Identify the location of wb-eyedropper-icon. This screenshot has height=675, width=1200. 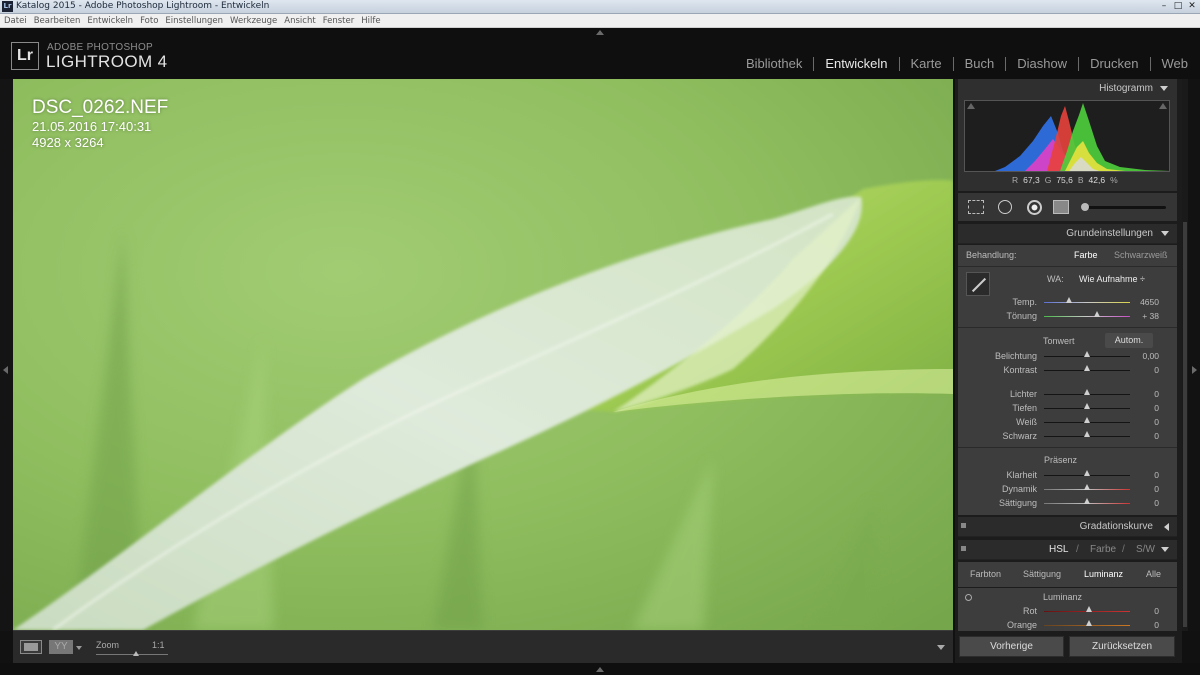
(978, 284).